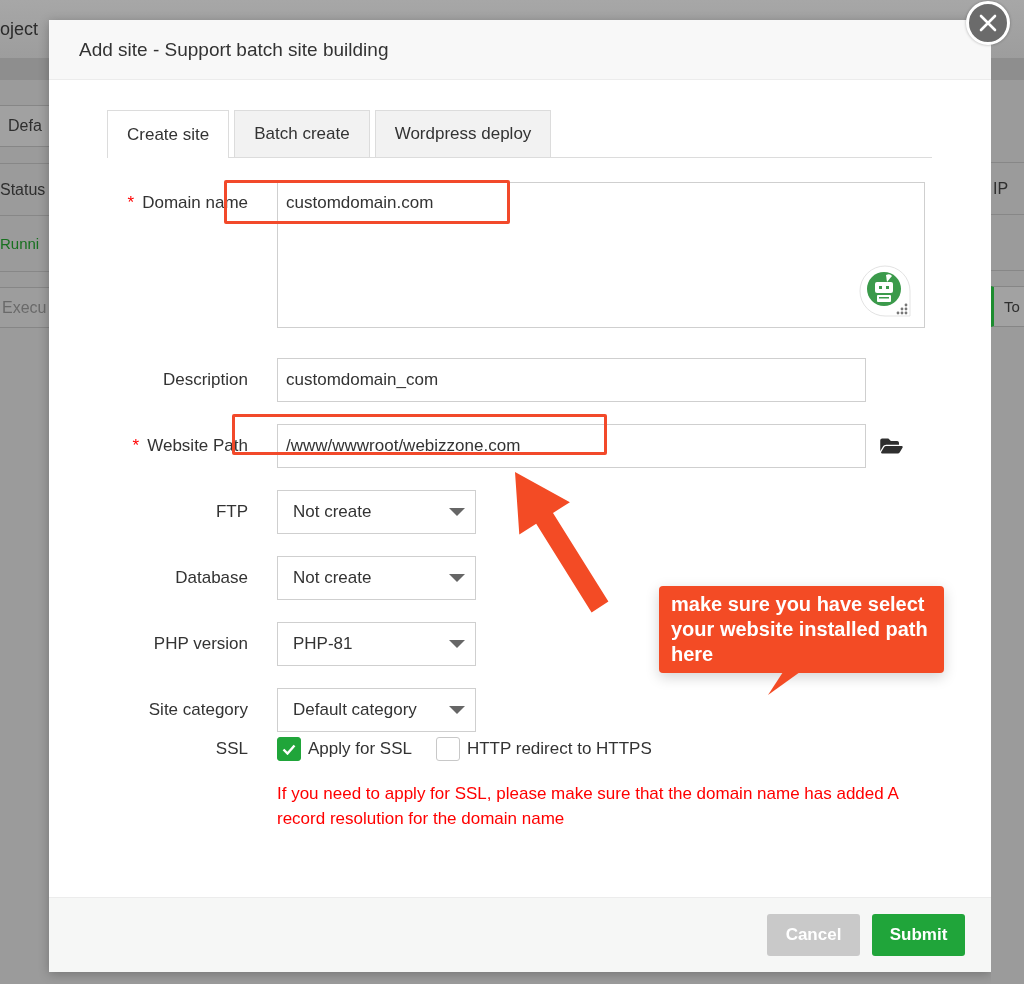 This screenshot has width=1024, height=984. Describe the element at coordinates (200, 644) in the screenshot. I see `field-label: PHP version` at that location.